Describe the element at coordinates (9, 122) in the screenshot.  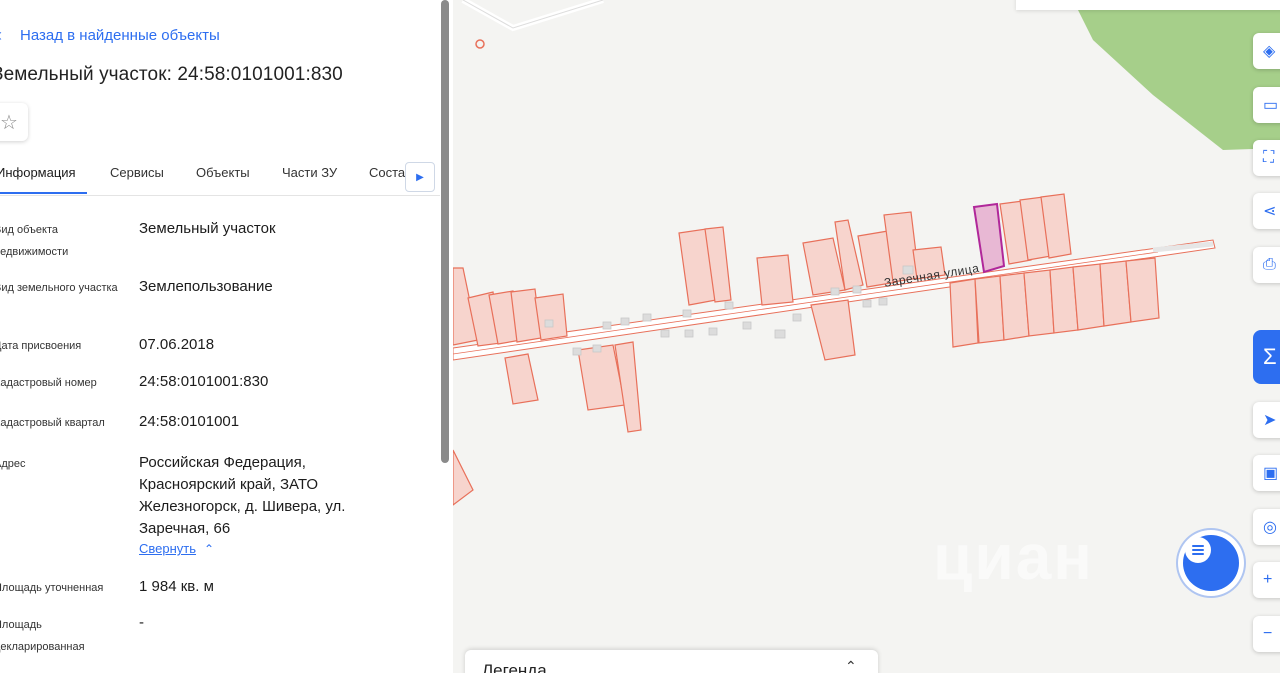
I see `star-icon: ☆` at that location.